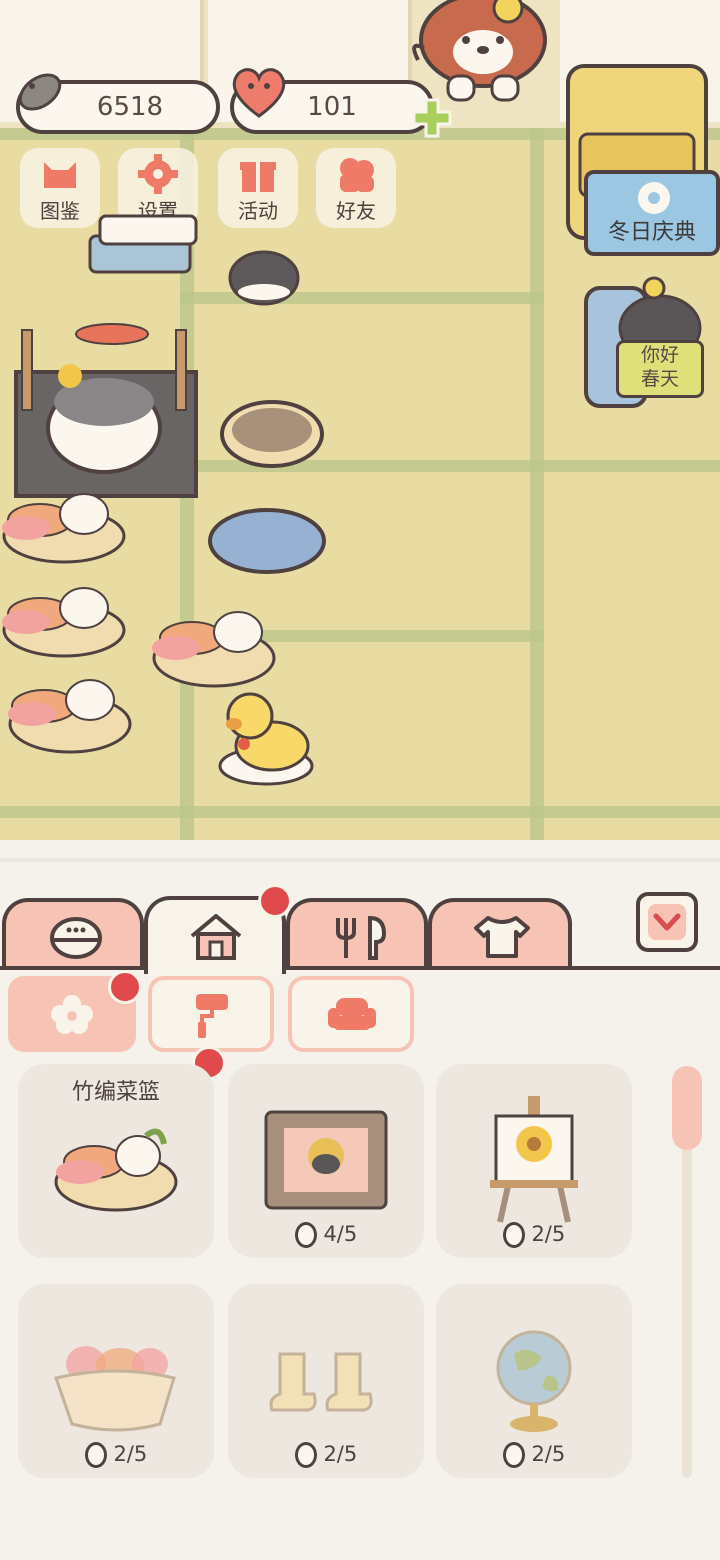 This screenshot has height=1560, width=720. Describe the element at coordinates (361, 937) in the screenshot. I see `fork-spoon-icon` at that location.